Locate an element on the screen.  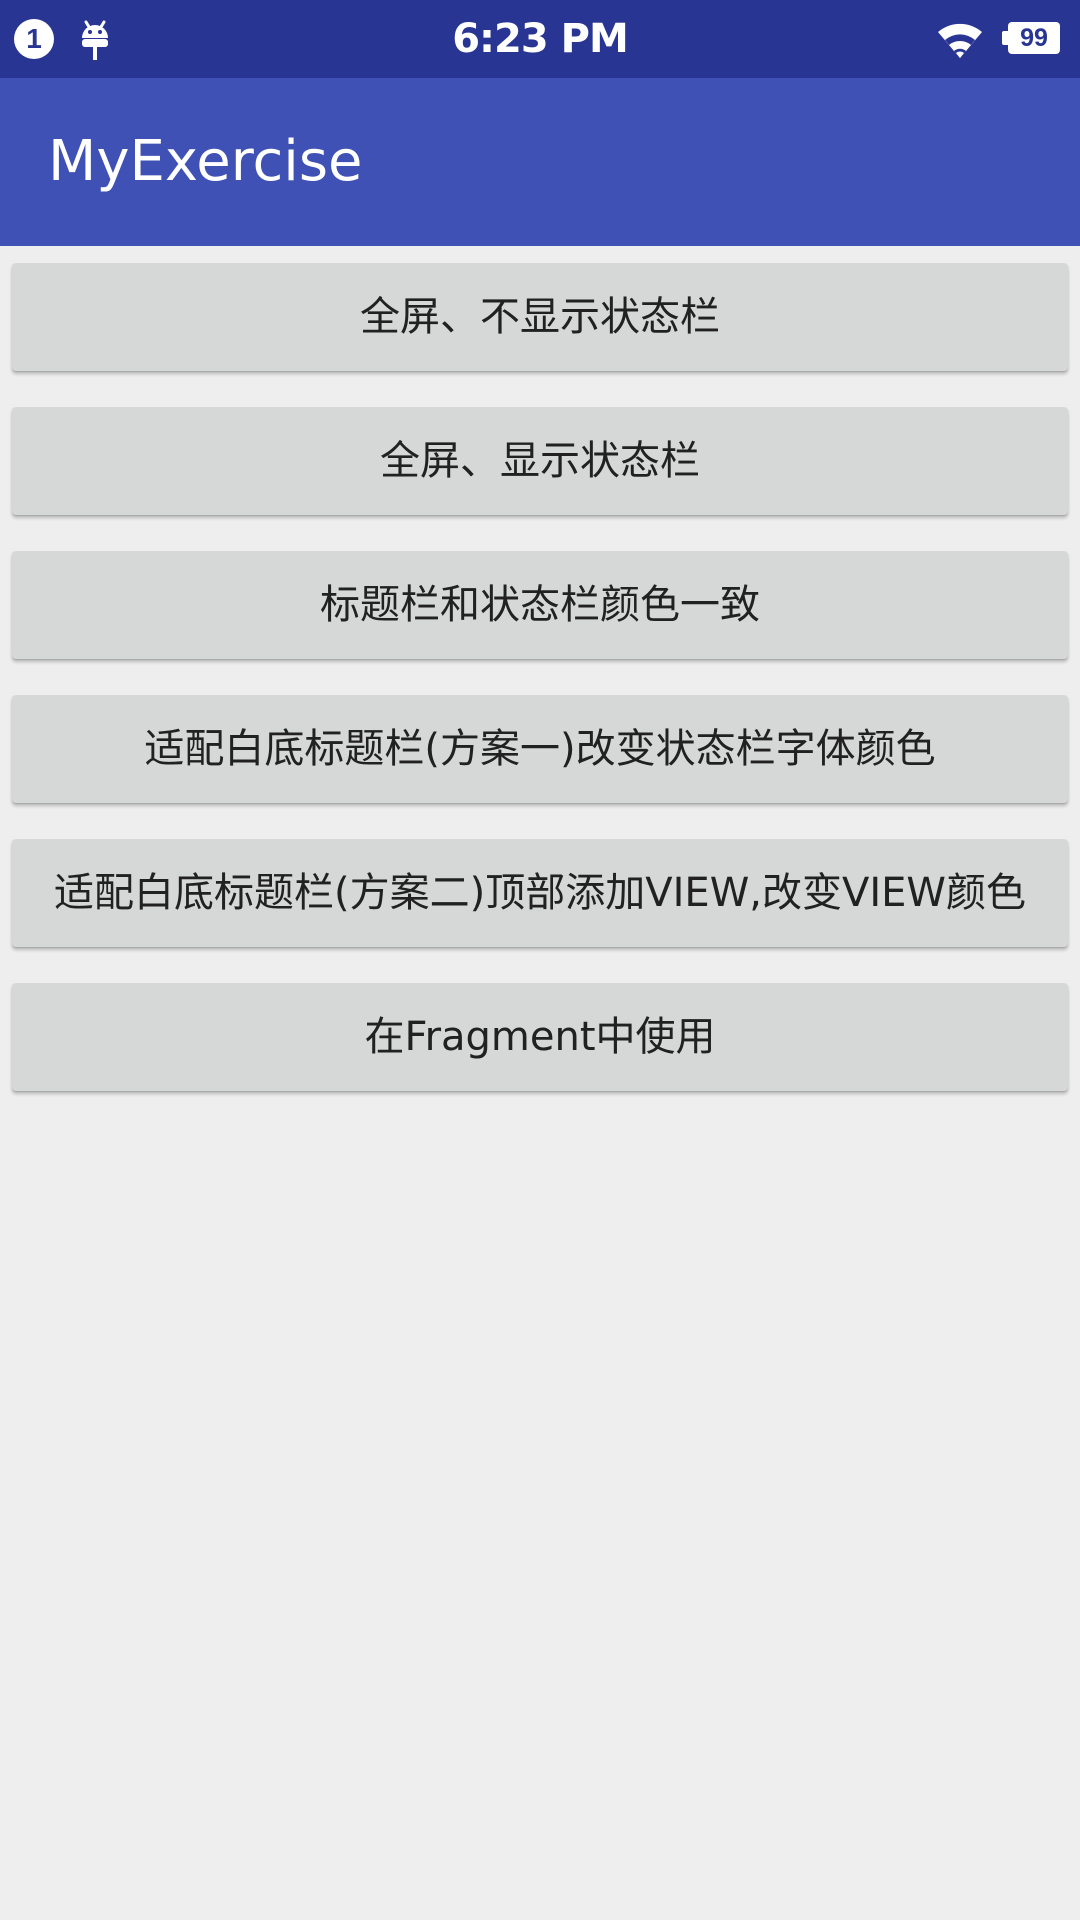
use-in-fragment-button: 在Fragment中使用 is located at coordinates (540, 1037).